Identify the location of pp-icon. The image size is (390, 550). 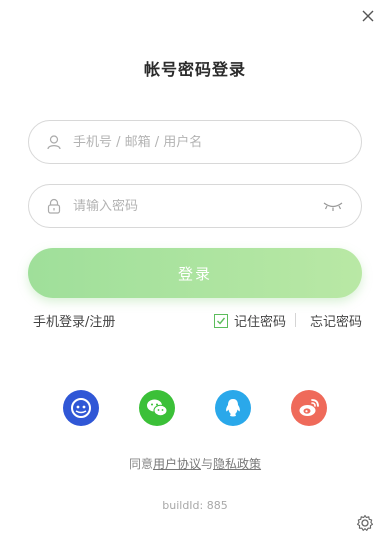
(81, 408).